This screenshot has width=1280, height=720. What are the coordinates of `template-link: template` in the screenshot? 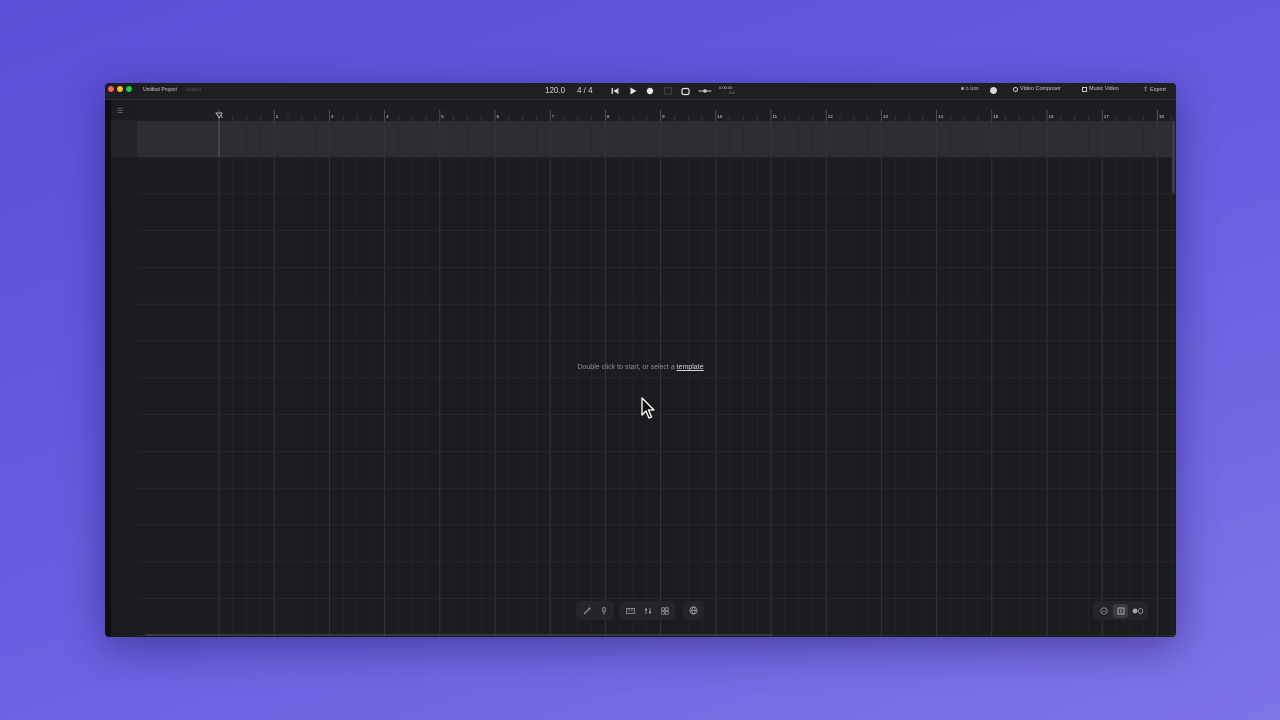 It's located at (690, 367).